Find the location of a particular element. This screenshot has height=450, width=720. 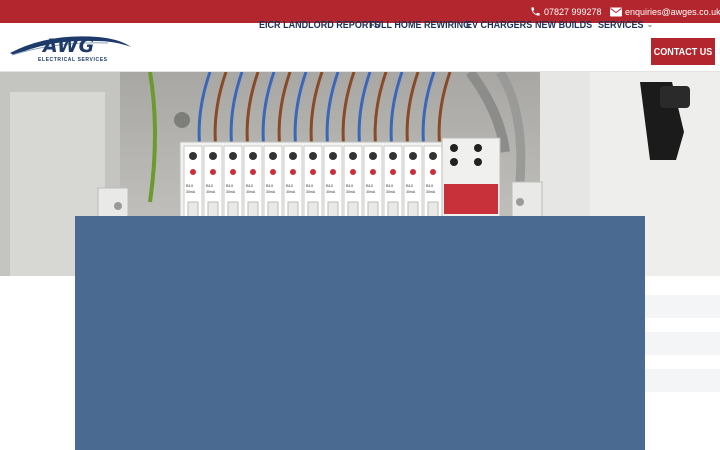

nav-label: Full Home Rewiring is located at coordinates (420, 24).